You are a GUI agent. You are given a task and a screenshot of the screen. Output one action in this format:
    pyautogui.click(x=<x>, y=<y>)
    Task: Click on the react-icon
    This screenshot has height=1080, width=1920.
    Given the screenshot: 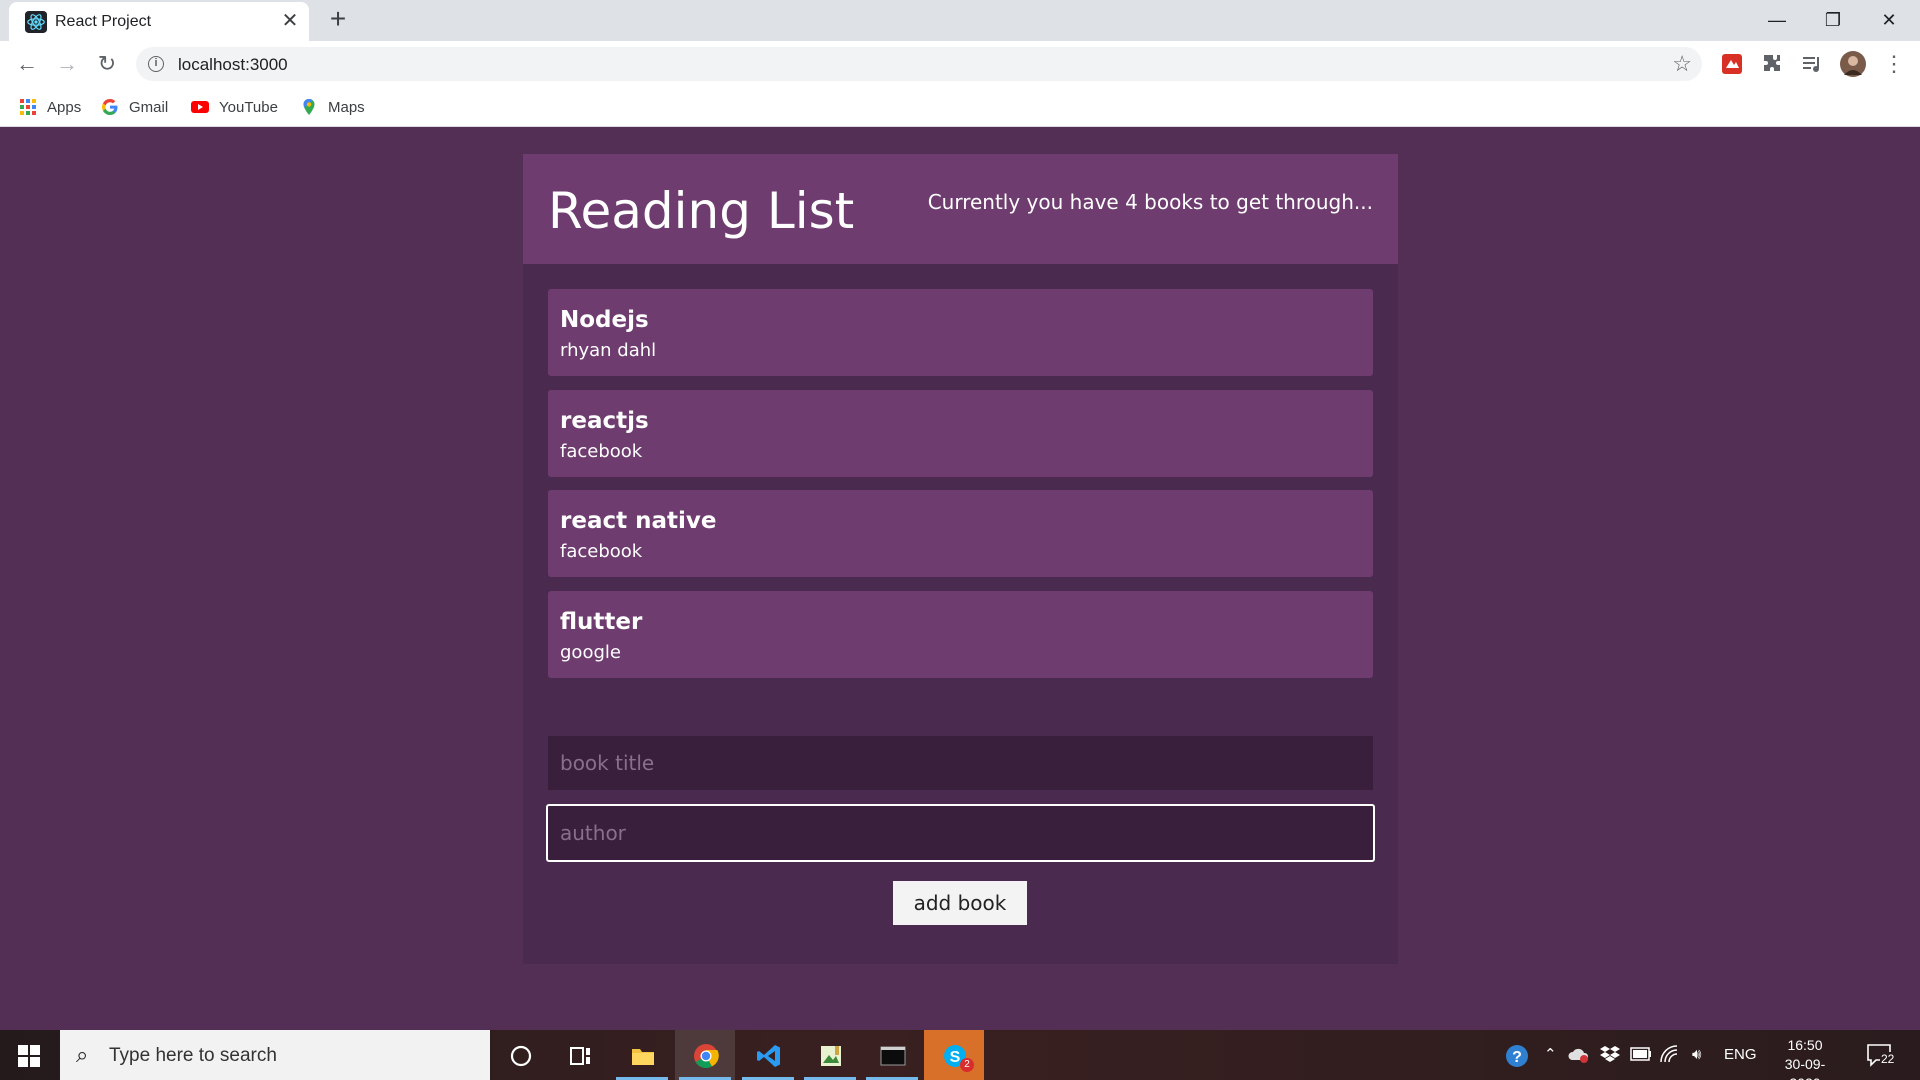 What is the action you would take?
    pyautogui.click(x=36, y=22)
    